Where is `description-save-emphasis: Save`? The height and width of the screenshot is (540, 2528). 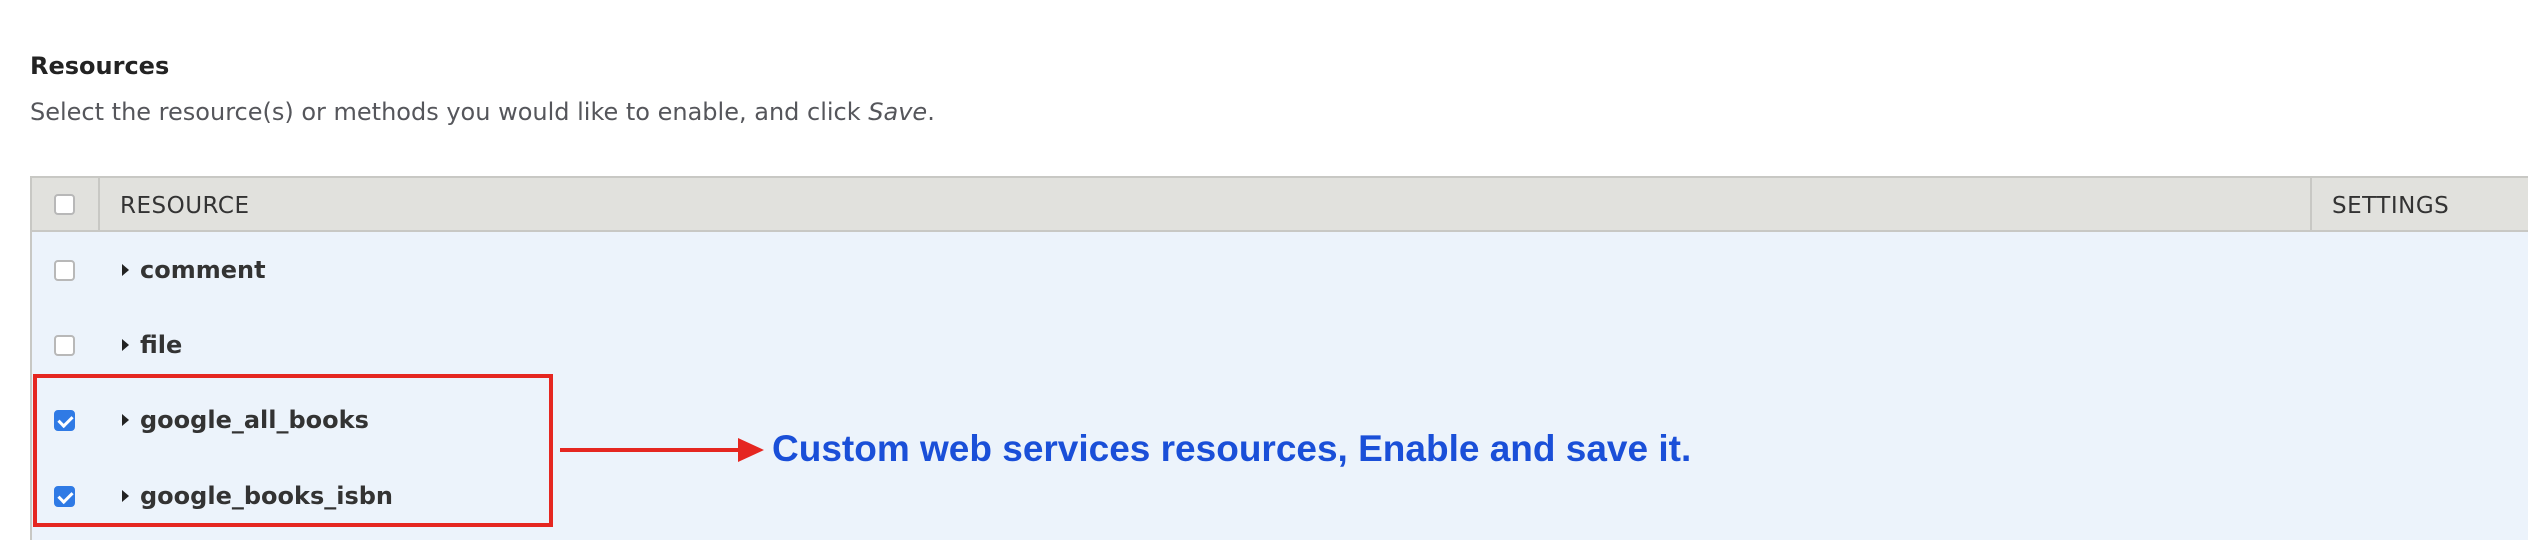 description-save-emphasis: Save is located at coordinates (898, 112).